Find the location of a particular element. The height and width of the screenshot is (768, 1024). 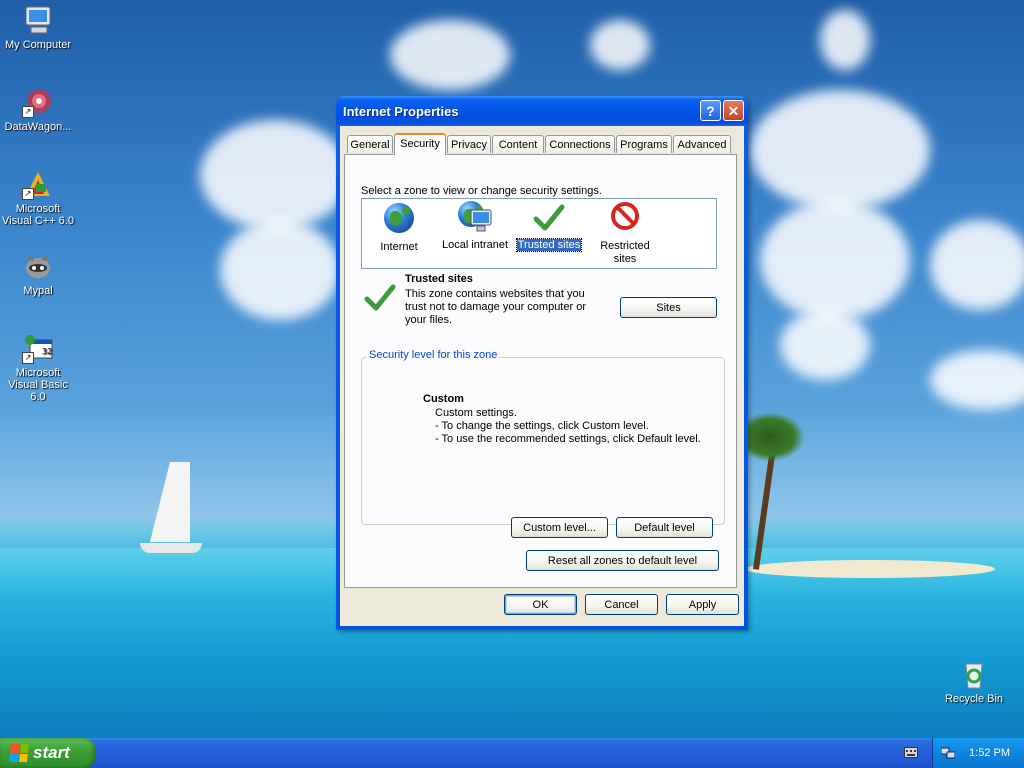

sites-button: Sites is located at coordinates (668, 307).